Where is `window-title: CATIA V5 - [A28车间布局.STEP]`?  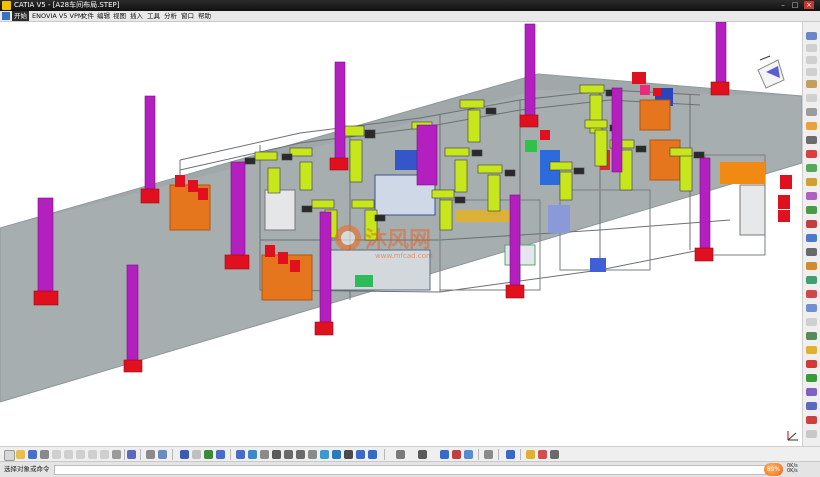 window-title: CATIA V5 - [A28车间布局.STEP] is located at coordinates (67, 5).